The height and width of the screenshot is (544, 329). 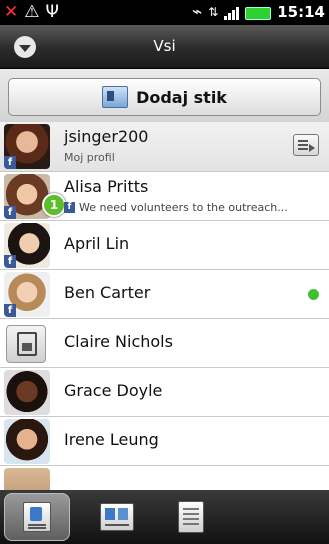 What do you see at coordinates (164, 294) in the screenshot?
I see `list-item: f Ben Carter` at bounding box center [164, 294].